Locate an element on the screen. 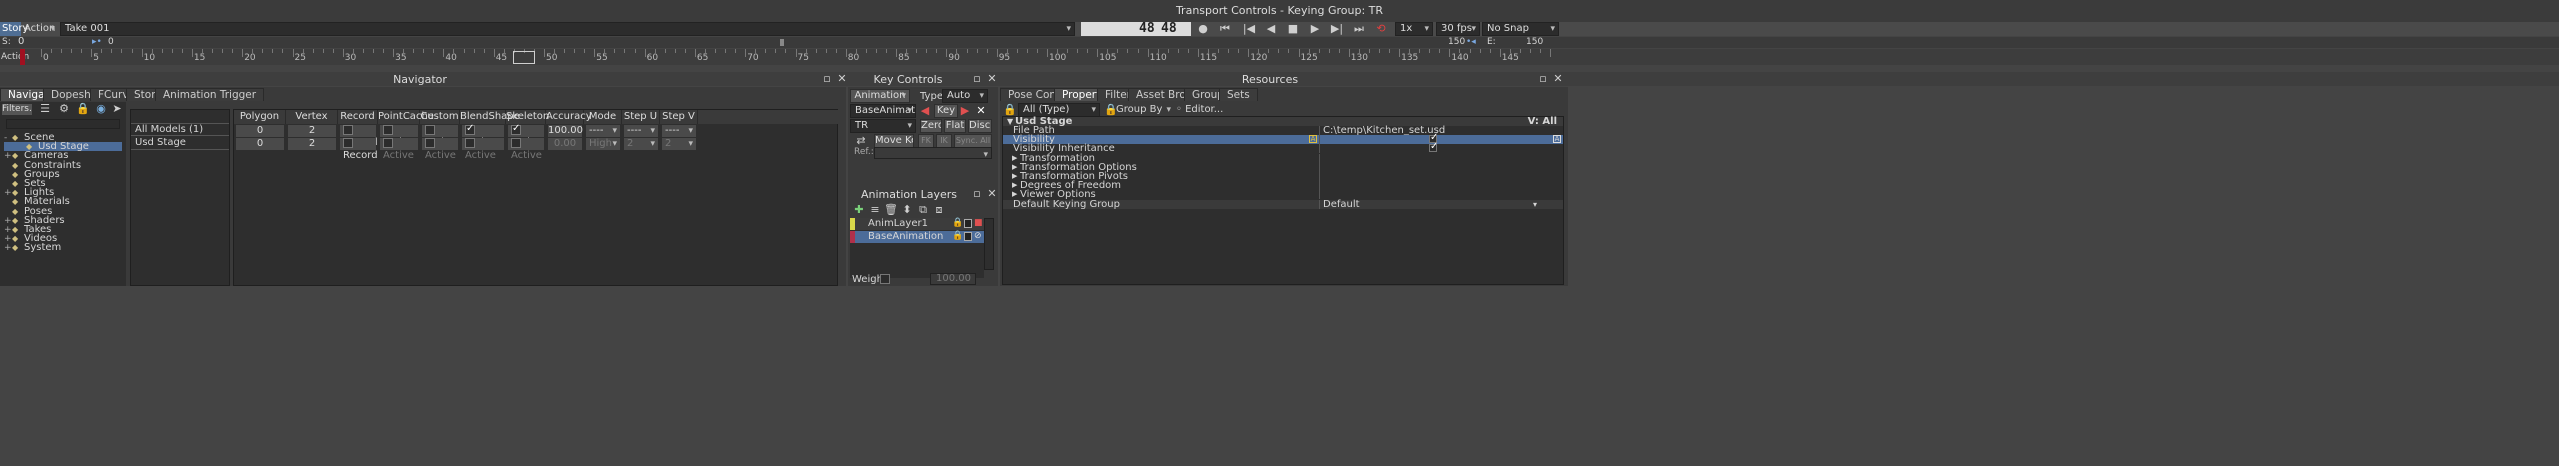 Image resolution: width=2559 pixels, height=466 pixels. snap-dropdown: No Snap is located at coordinates (1520, 29).